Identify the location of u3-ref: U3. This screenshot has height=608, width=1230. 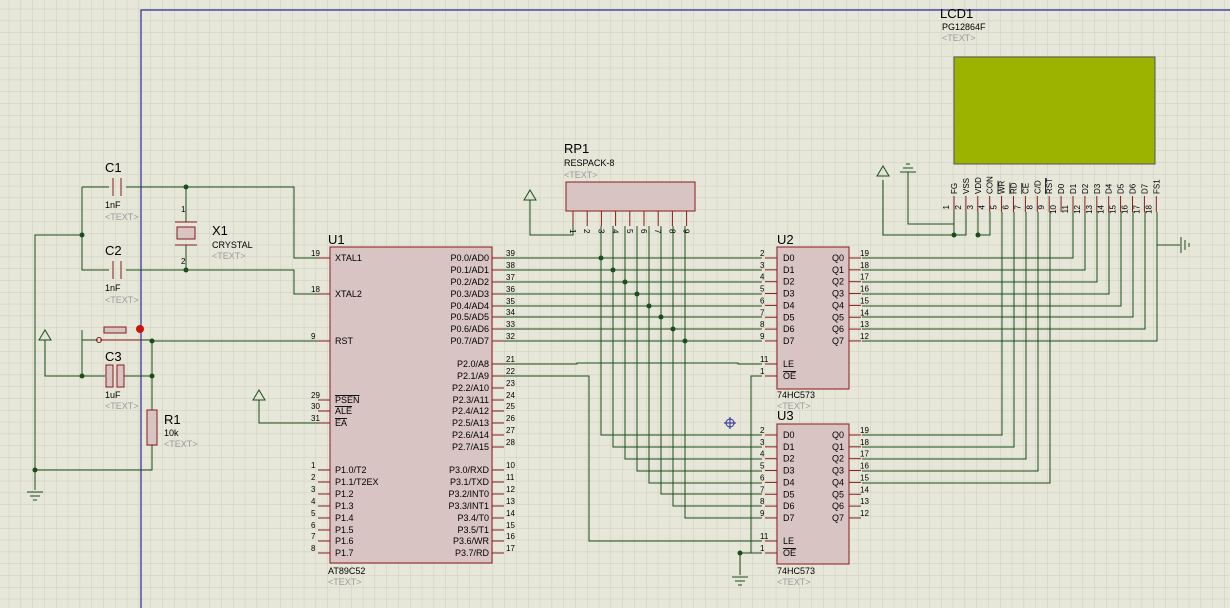
(785, 415).